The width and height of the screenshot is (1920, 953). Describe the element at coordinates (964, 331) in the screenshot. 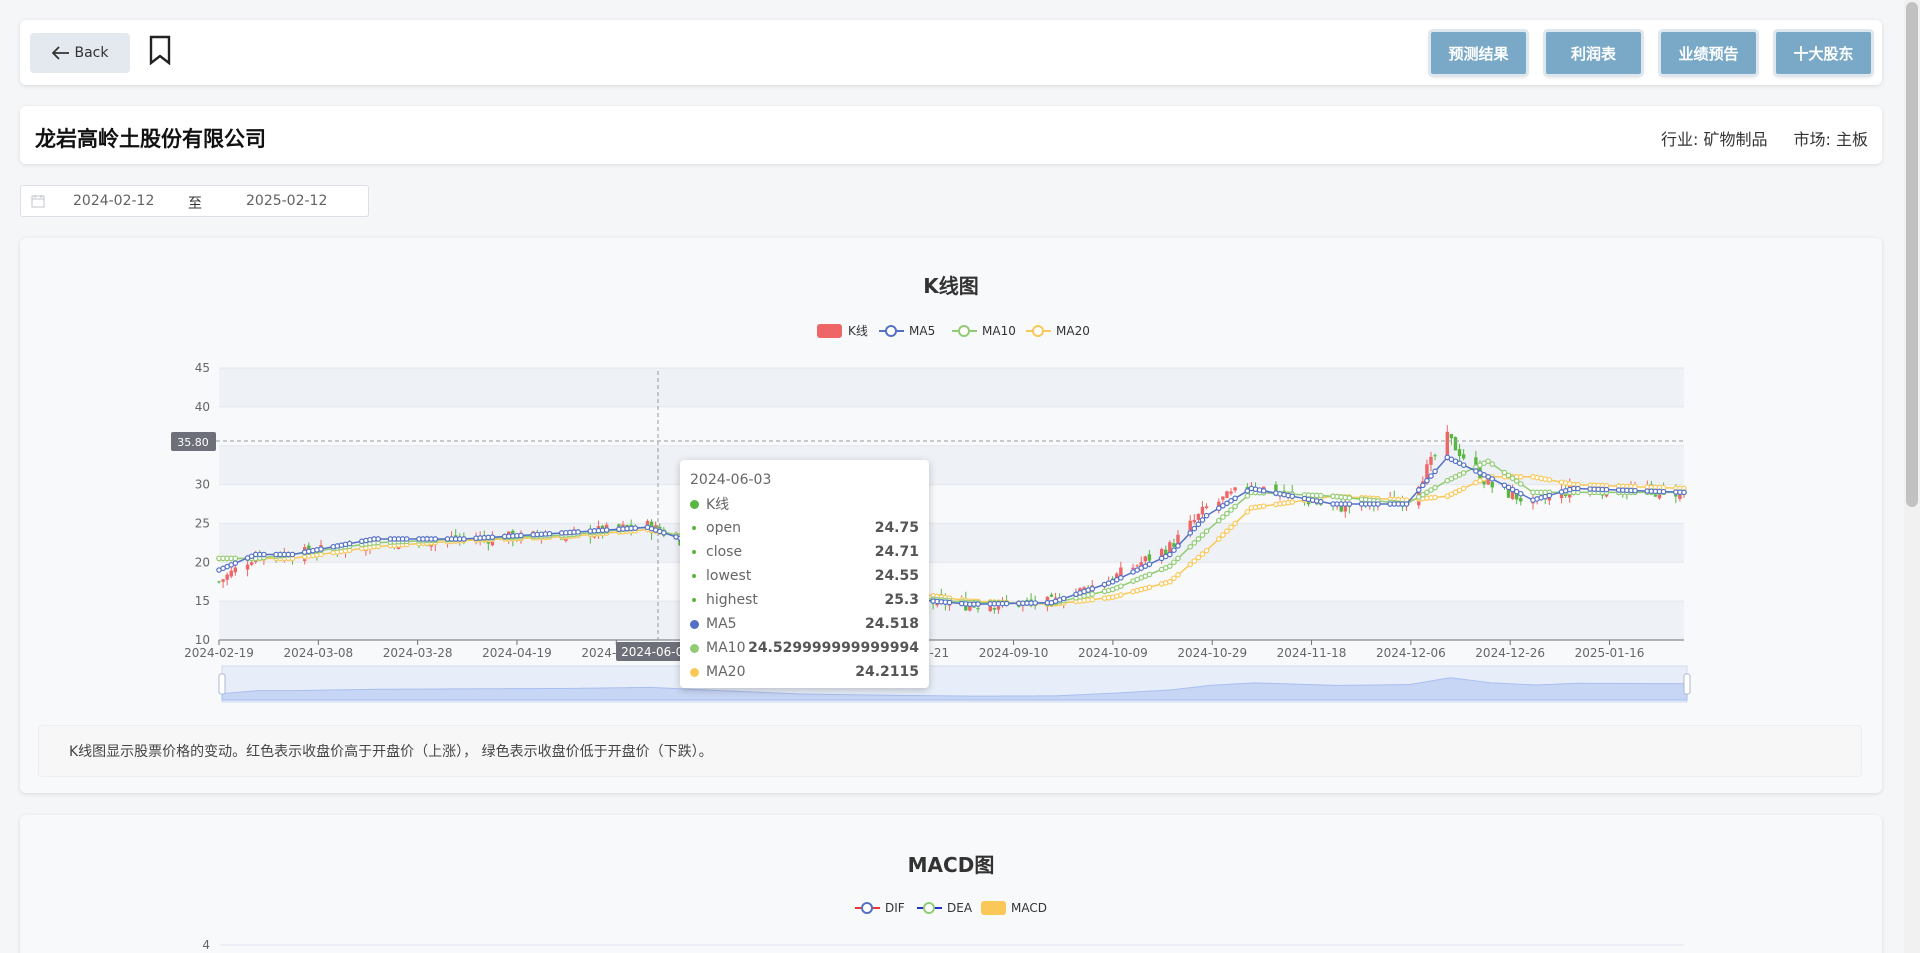

I see `legend-ma10-swatch` at that location.